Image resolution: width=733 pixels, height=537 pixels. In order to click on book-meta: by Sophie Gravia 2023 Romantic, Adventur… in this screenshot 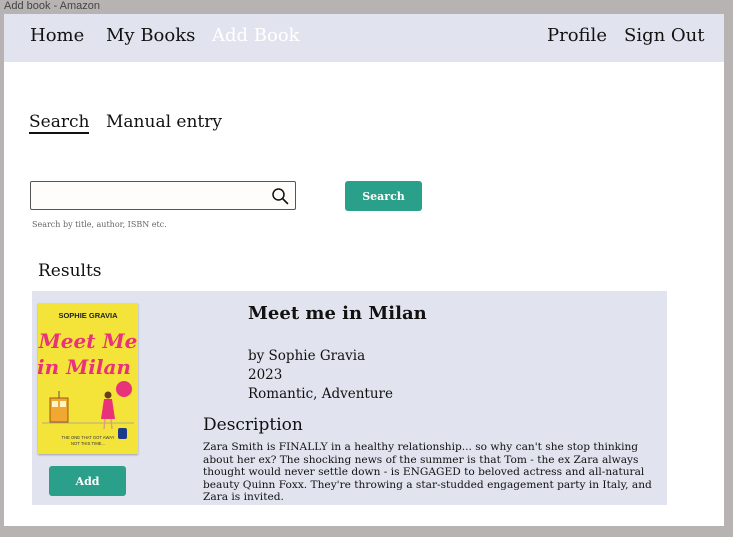, I will do `click(320, 375)`.